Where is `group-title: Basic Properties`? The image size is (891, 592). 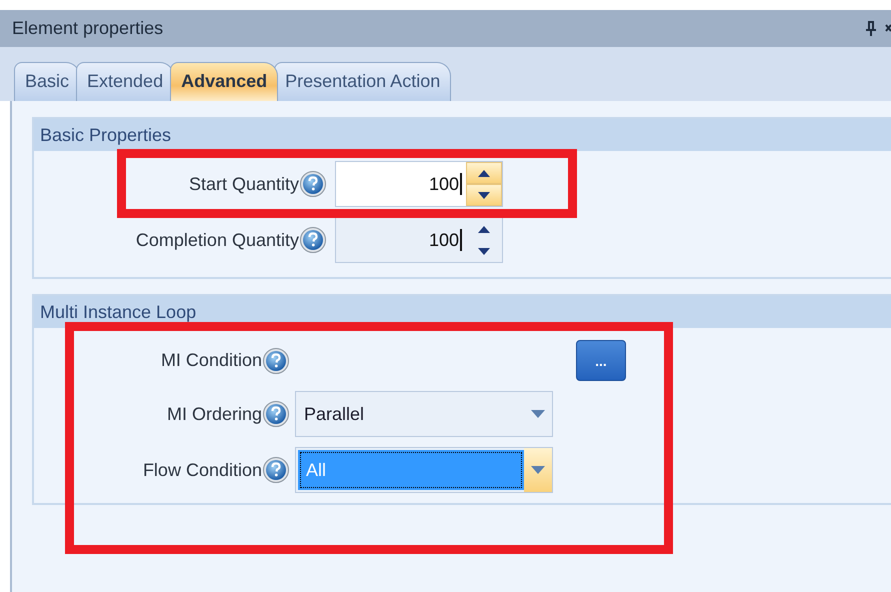 group-title: Basic Properties is located at coordinates (106, 135).